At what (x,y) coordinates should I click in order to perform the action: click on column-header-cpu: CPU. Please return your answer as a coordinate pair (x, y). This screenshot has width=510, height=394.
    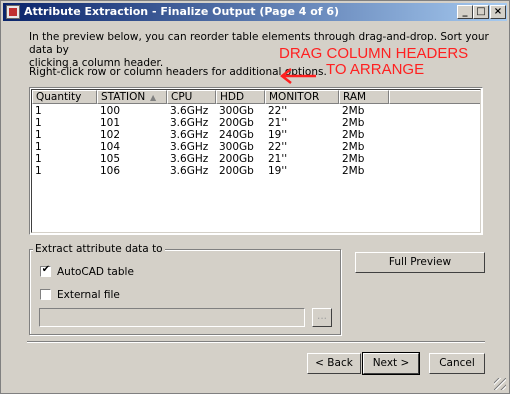
    Looking at the image, I should click on (191, 97).